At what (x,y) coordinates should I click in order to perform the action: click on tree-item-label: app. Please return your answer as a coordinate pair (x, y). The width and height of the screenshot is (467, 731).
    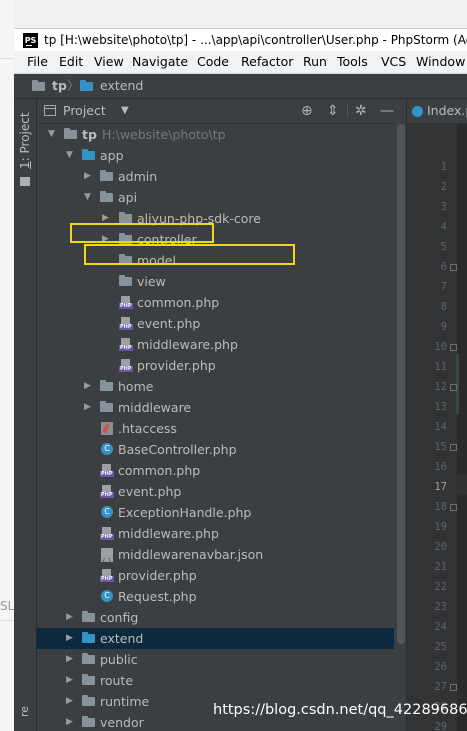
    Looking at the image, I should click on (112, 155).